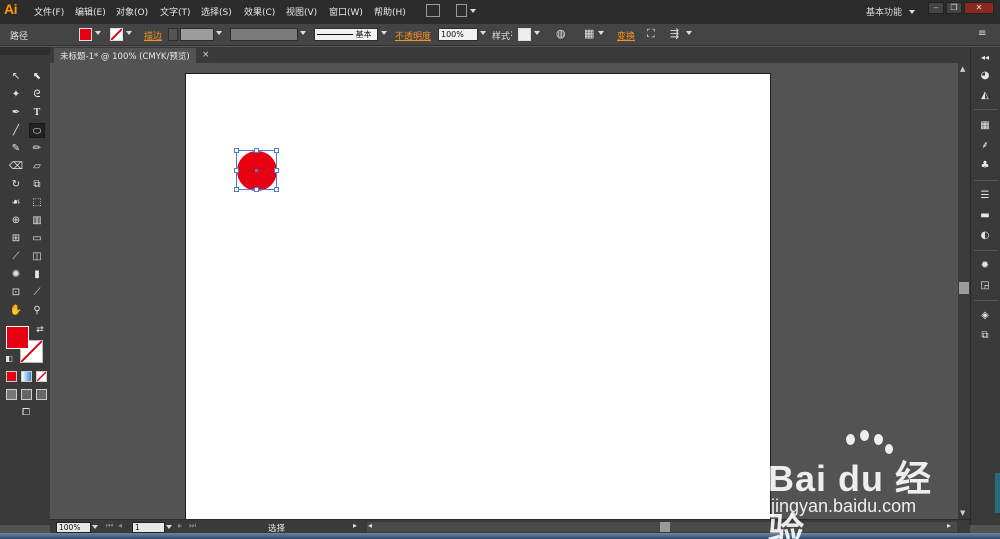 The image size is (1000, 539). I want to click on artboard-tool-icon: ⊡, so click(16, 292).